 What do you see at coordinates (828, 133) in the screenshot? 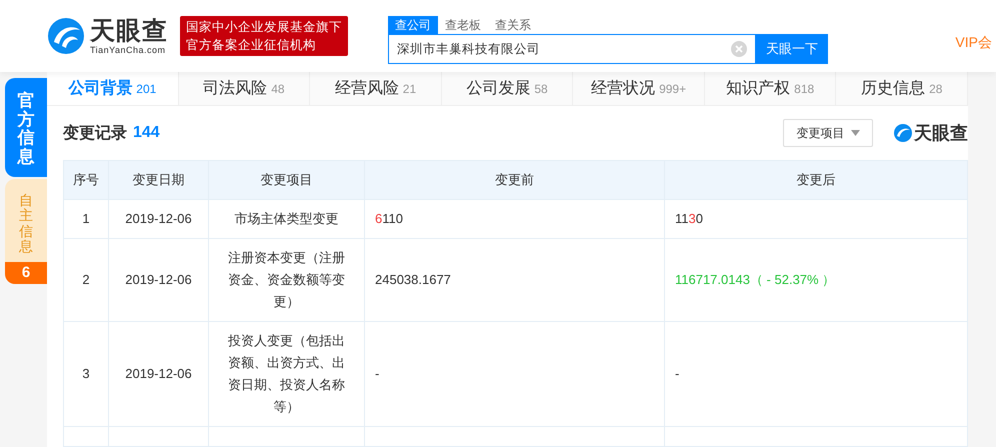
I see `filter-dropdown: 变更项目` at bounding box center [828, 133].